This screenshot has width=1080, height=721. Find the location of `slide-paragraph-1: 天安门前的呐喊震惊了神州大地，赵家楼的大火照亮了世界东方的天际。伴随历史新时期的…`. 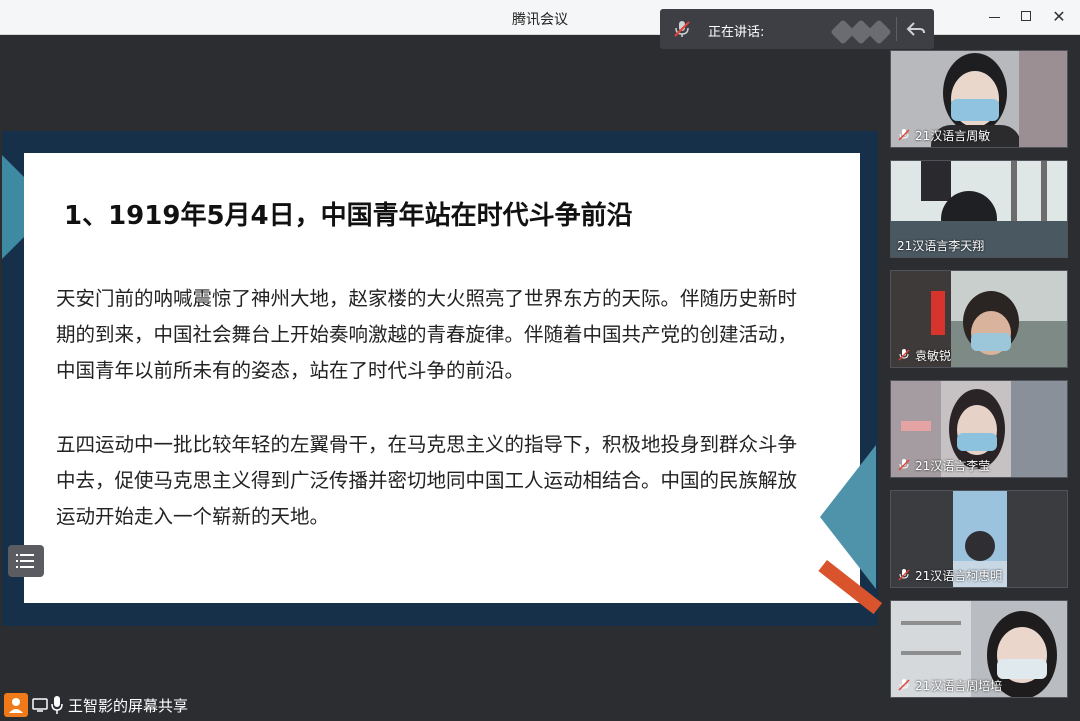

slide-paragraph-1: 天安门前的呐喊震惊了神州大地，赵家楼的大火照亮了世界东方的天际。伴随历史新时期的… is located at coordinates (427, 334).